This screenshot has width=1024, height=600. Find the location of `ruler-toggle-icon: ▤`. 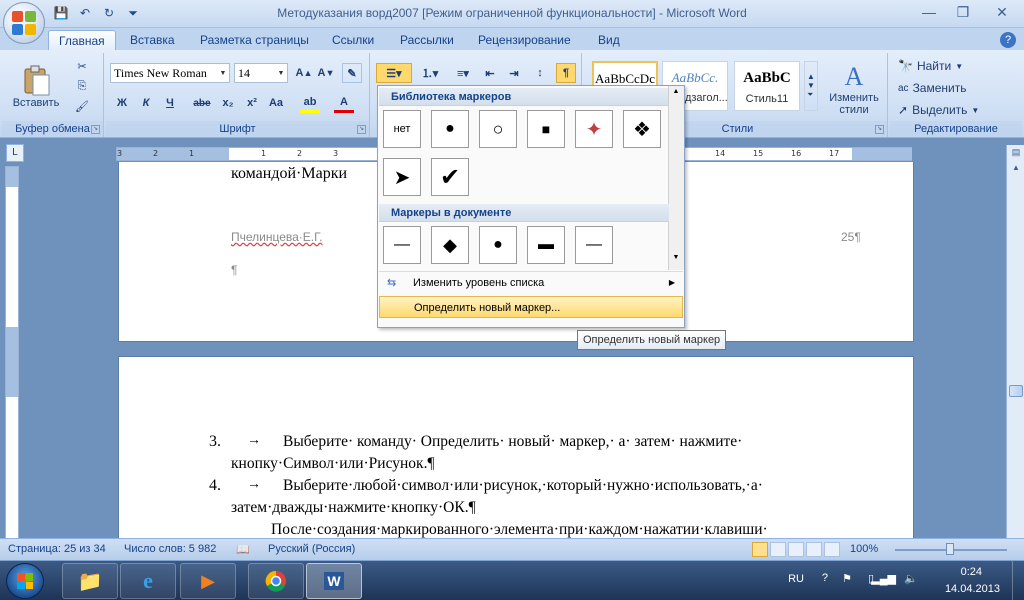

ruler-toggle-icon: ▤ is located at coordinates (1016, 154).